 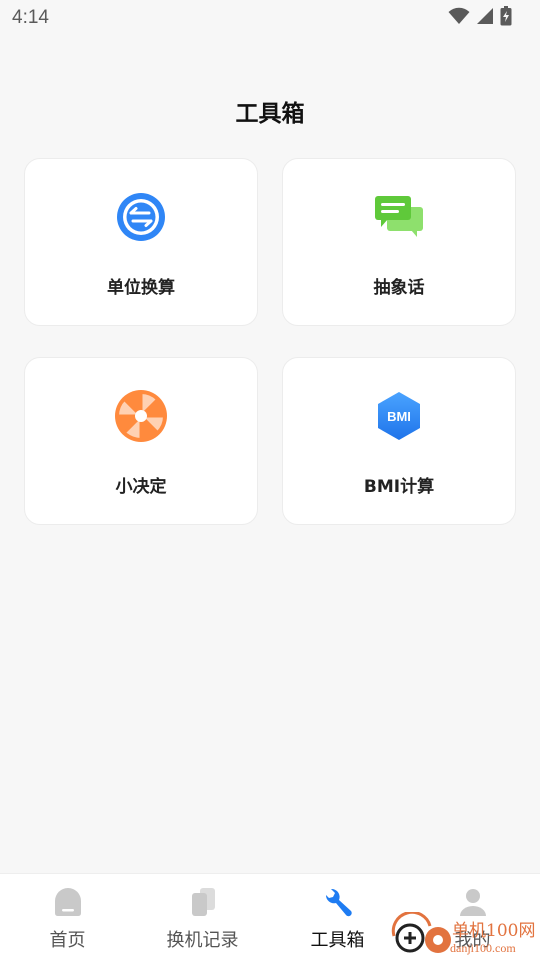 I want to click on nav-label: 首页, so click(x=67, y=940).